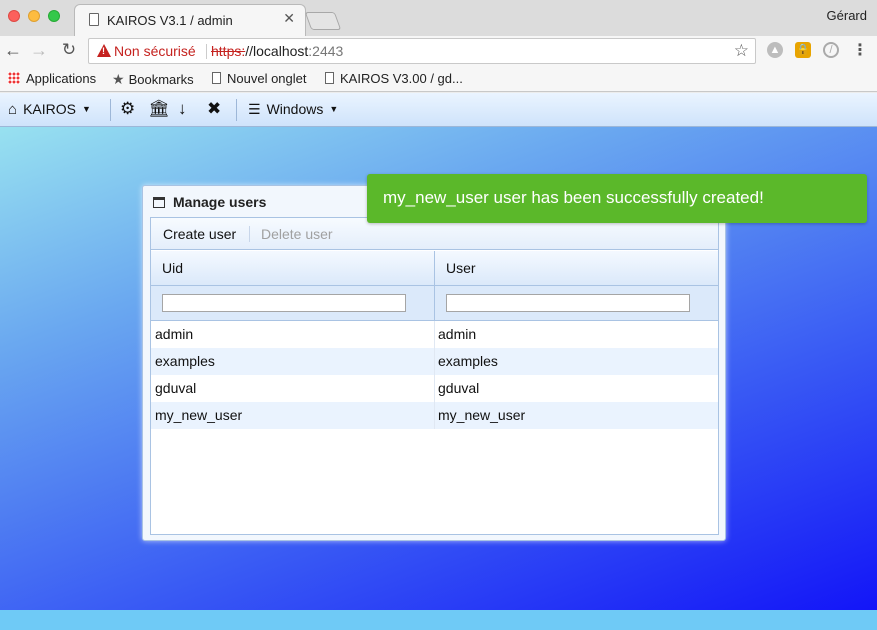  Describe the element at coordinates (292, 268) in the screenshot. I see `column-header-uid: Uid` at that location.